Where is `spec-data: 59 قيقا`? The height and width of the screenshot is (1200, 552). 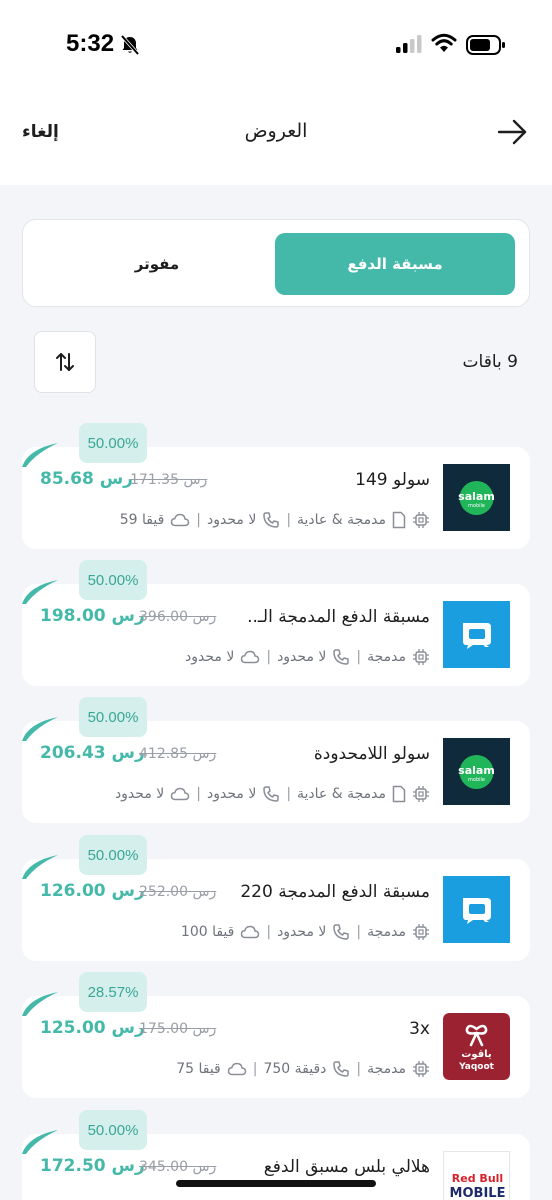
spec-data: 59 قيقا is located at coordinates (142, 520).